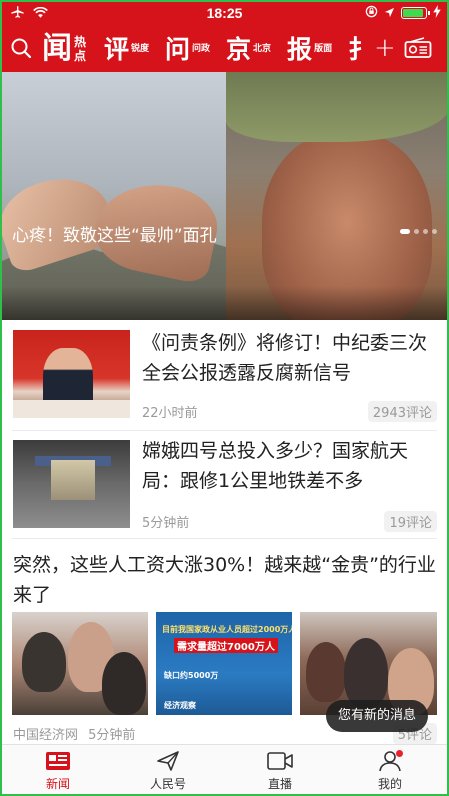  What do you see at coordinates (224, 580) in the screenshot?
I see `news-headline: 突然，这些人工资大涨30%！越来越“金贵”的行业来了` at bounding box center [224, 580].